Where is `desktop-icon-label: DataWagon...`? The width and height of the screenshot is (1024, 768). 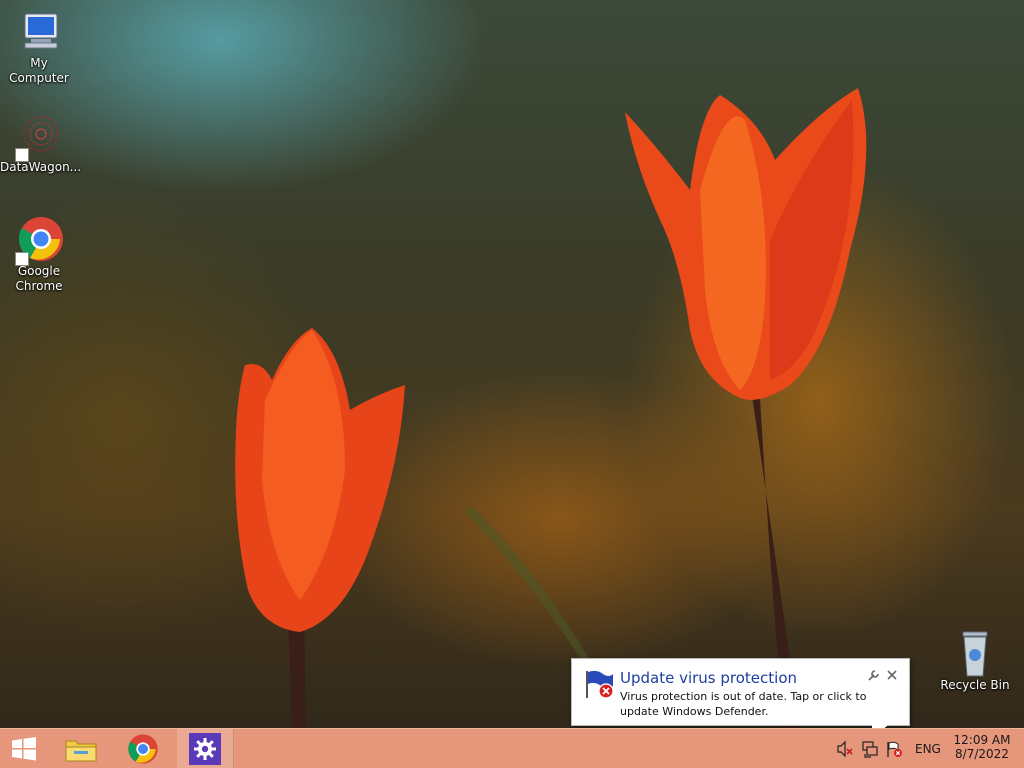 desktop-icon-label: DataWagon... is located at coordinates (41, 167).